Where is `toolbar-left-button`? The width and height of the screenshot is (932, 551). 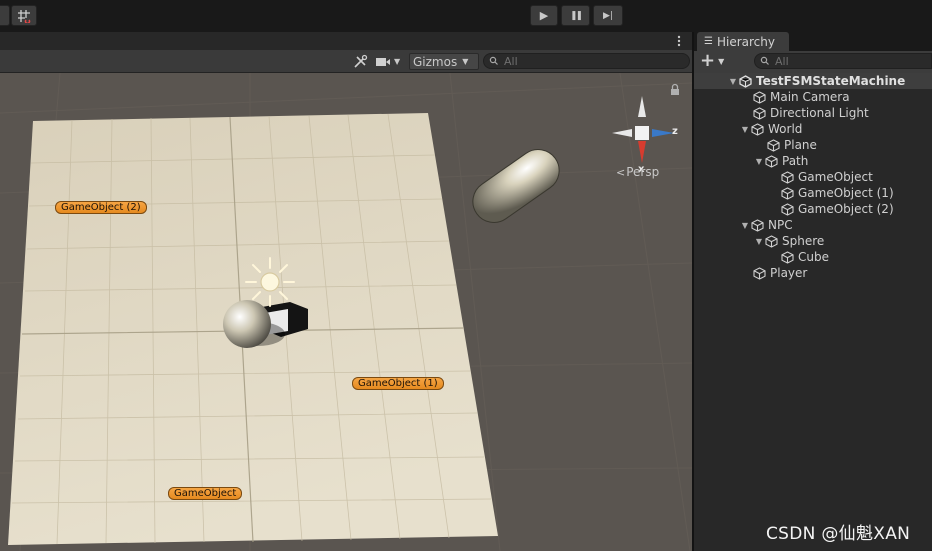
toolbar-left-button is located at coordinates (5, 15).